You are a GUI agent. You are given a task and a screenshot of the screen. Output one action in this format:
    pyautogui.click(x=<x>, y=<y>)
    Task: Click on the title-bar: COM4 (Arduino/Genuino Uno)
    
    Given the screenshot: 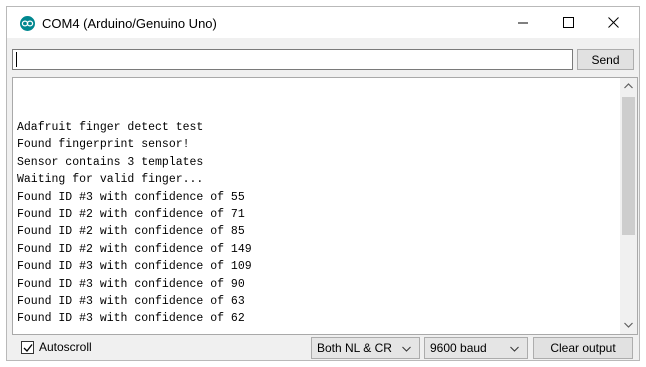 What is the action you would take?
    pyautogui.click(x=323, y=22)
    